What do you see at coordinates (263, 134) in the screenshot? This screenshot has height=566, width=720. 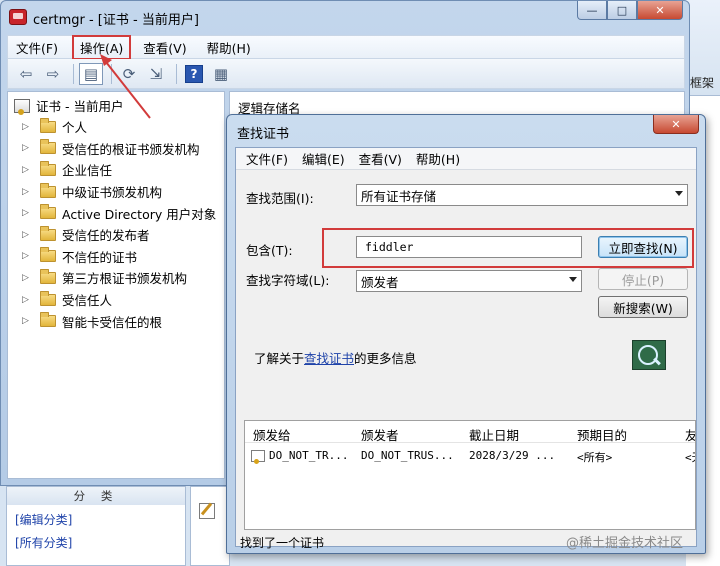 I see `dialog-title: 查找证书` at bounding box center [263, 134].